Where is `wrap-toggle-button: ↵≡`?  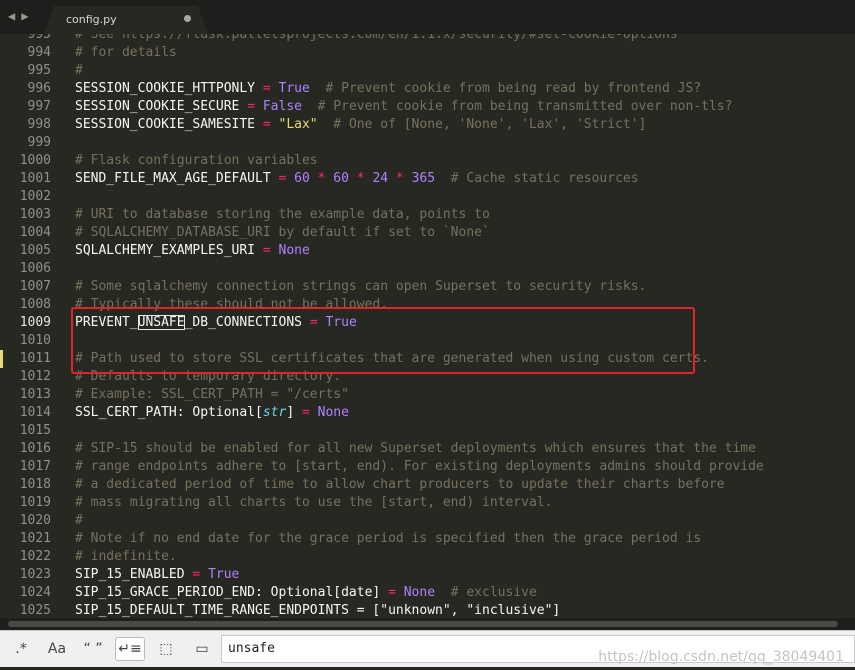 wrap-toggle-button: ↵≡ is located at coordinates (130, 649).